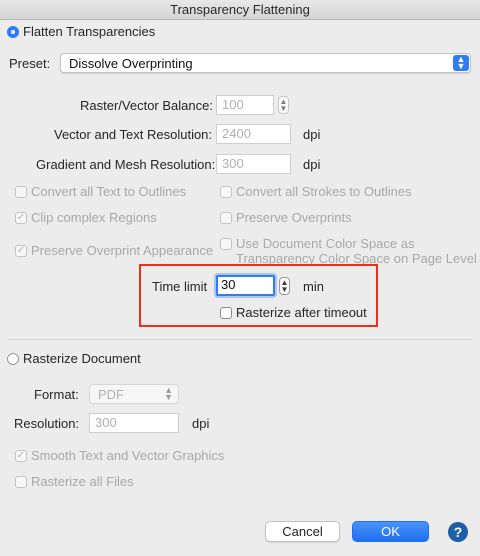 This screenshot has width=480, height=556. I want to click on convert-strokes-outlines-label: Convert all Strokes to Outlines, so click(324, 191).